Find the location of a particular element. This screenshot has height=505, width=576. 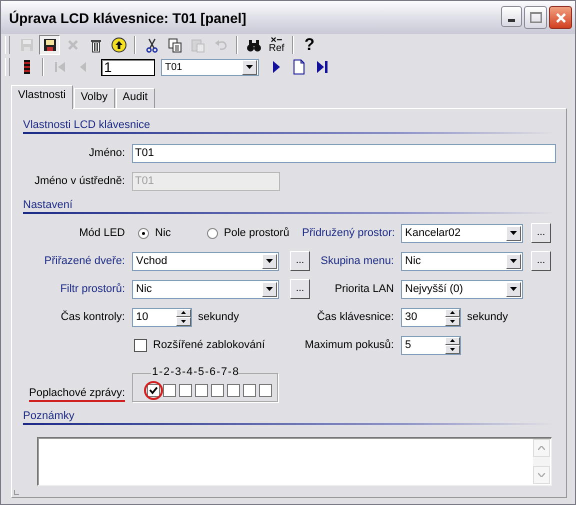

record-number-field: 1 is located at coordinates (128, 67).